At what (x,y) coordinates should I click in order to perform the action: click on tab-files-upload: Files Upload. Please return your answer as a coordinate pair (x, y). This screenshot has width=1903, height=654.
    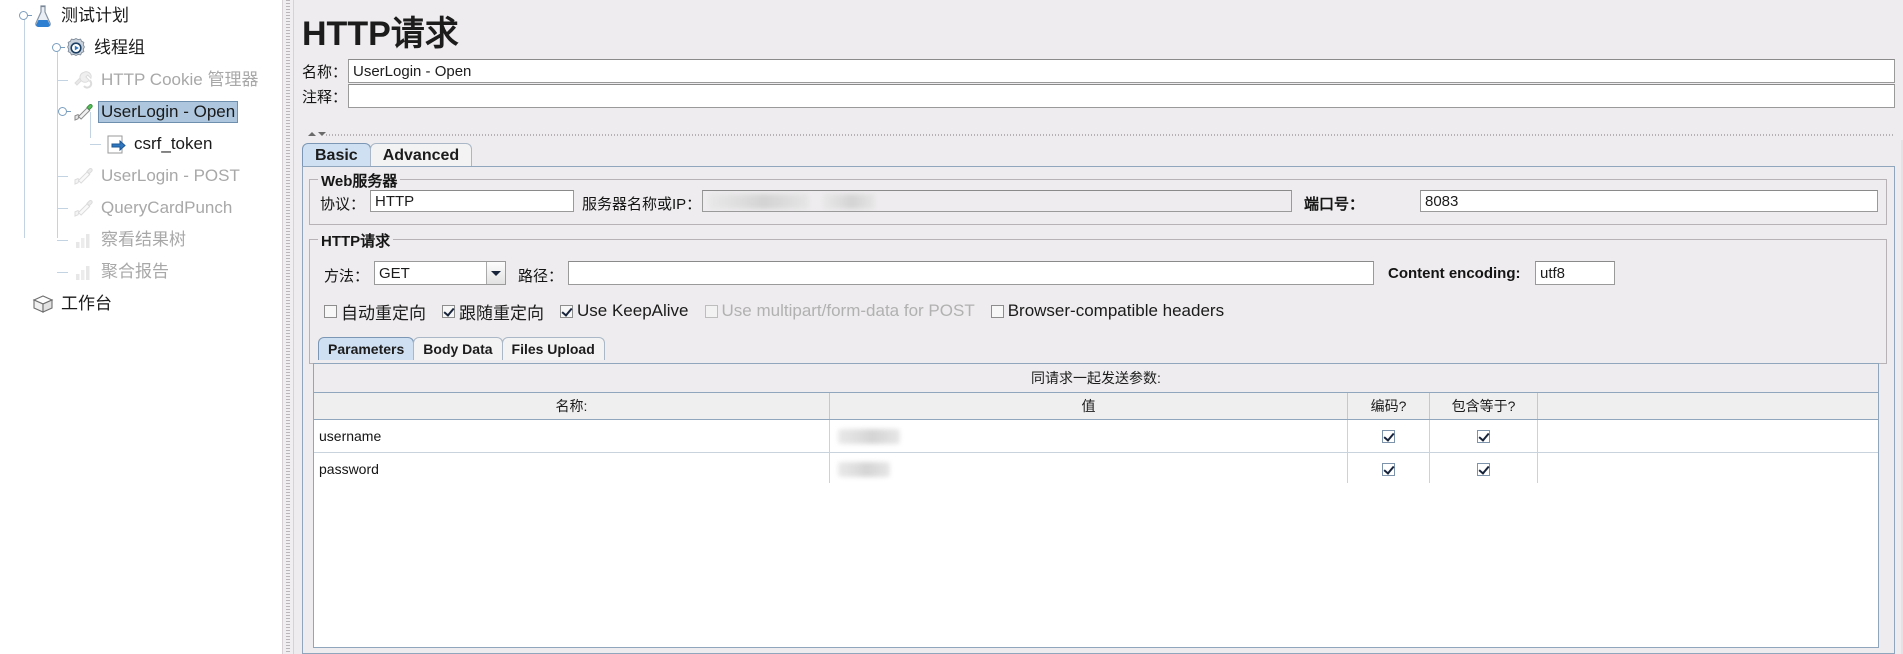
    Looking at the image, I should click on (553, 348).